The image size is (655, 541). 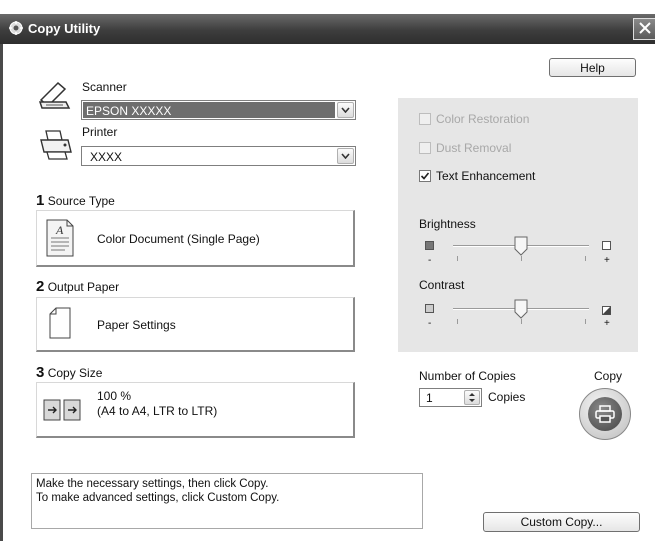 What do you see at coordinates (442, 285) in the screenshot?
I see `contrast-label: Contrast` at bounding box center [442, 285].